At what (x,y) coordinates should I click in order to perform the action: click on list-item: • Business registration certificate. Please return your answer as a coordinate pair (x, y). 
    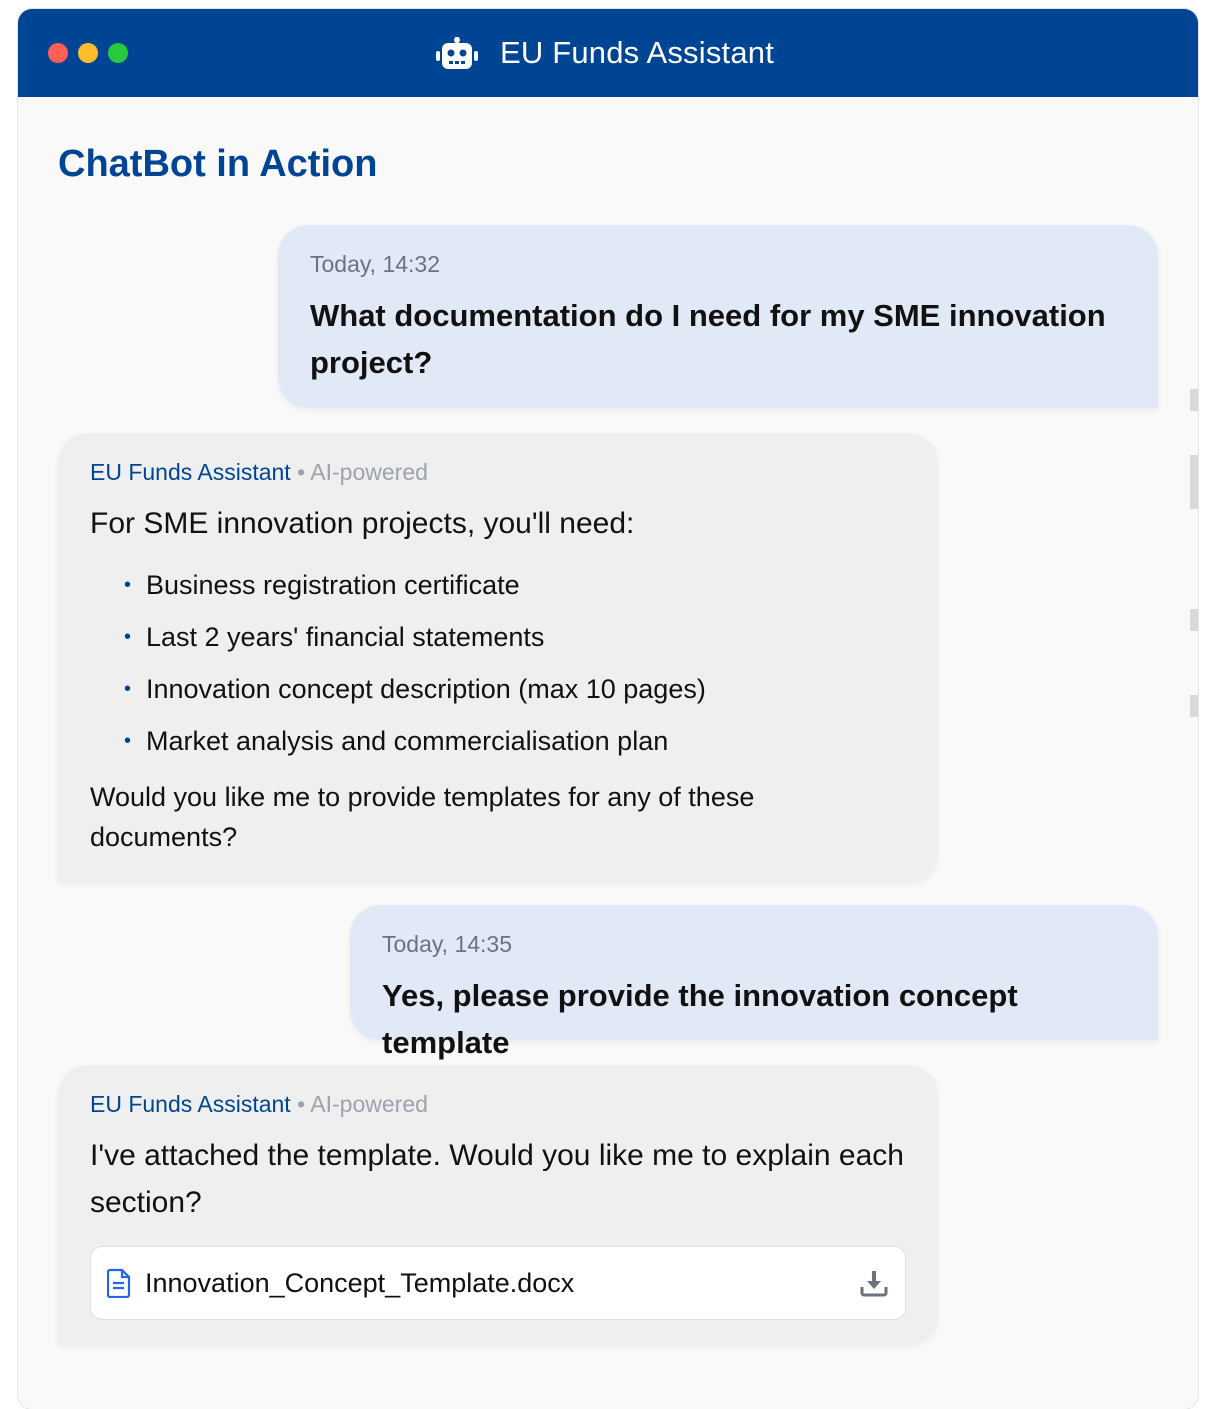
    Looking at the image, I should click on (515, 585).